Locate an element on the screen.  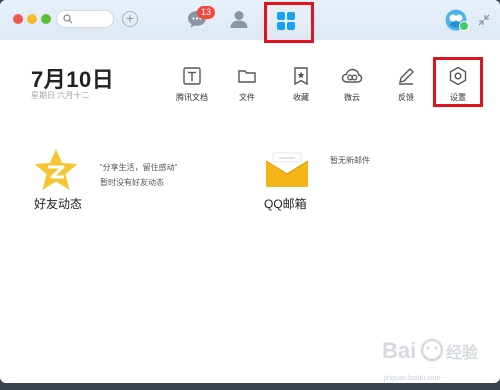
apps-icon is located at coordinates (286, 21).